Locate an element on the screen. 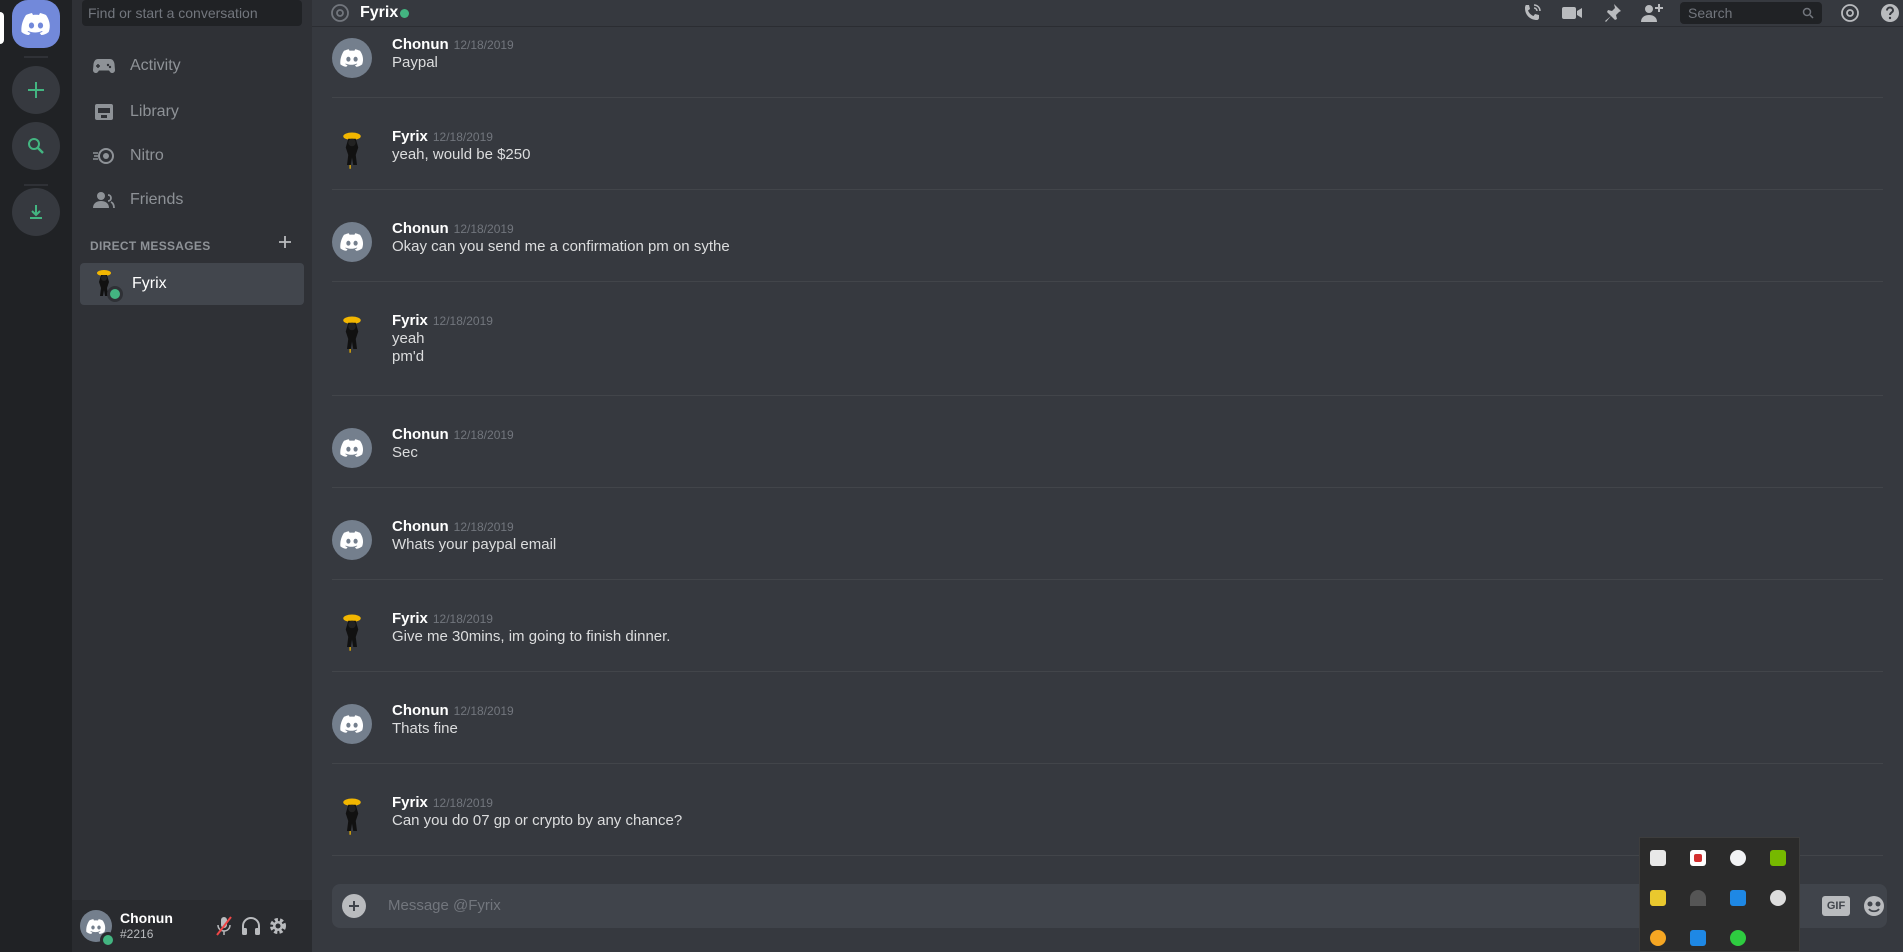 This screenshot has width=1903, height=952. mute-button is located at coordinates (224, 926).